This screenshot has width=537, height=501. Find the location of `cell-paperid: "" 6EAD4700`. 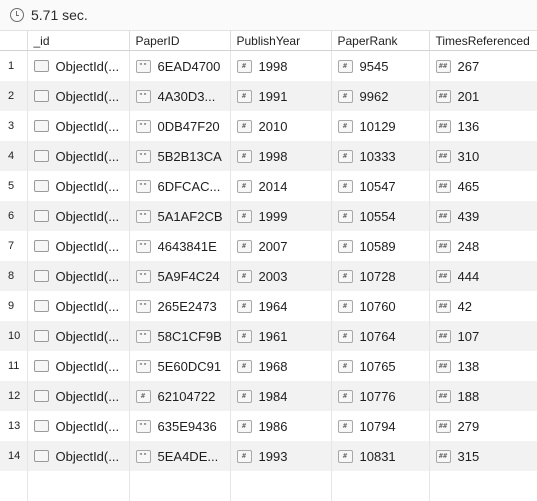

cell-paperid: "" 6EAD4700 is located at coordinates (180, 65).